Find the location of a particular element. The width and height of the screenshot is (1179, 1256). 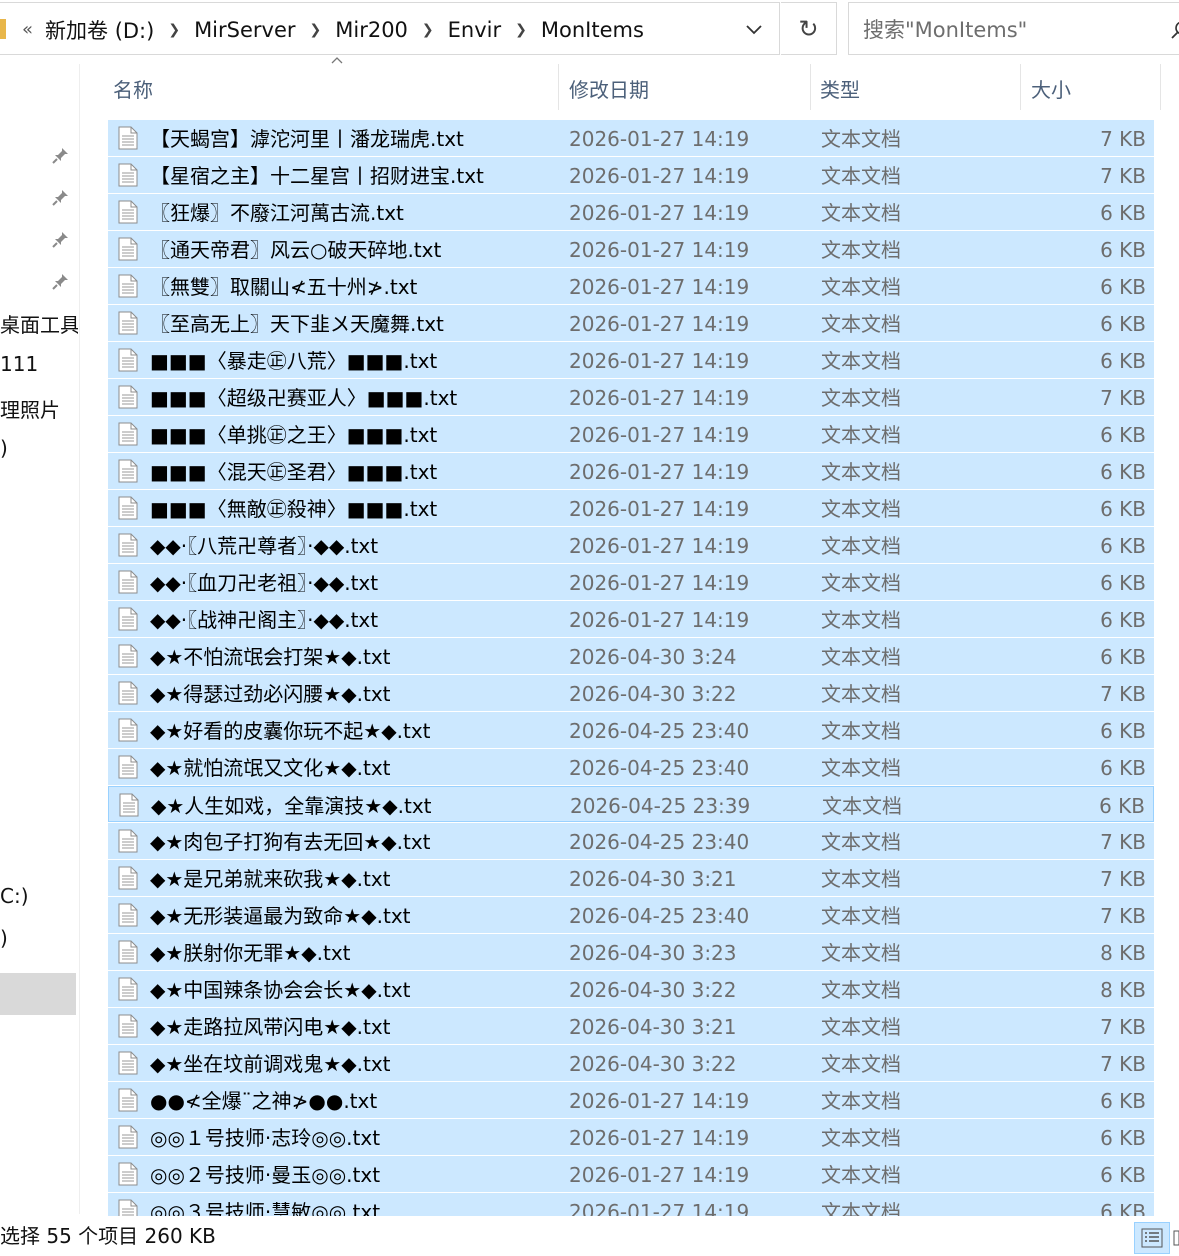

file-row: ◆★朕射你无罪★◆.txt 2026-04-30 3:23 文本文档 8 KB is located at coordinates (631, 952).